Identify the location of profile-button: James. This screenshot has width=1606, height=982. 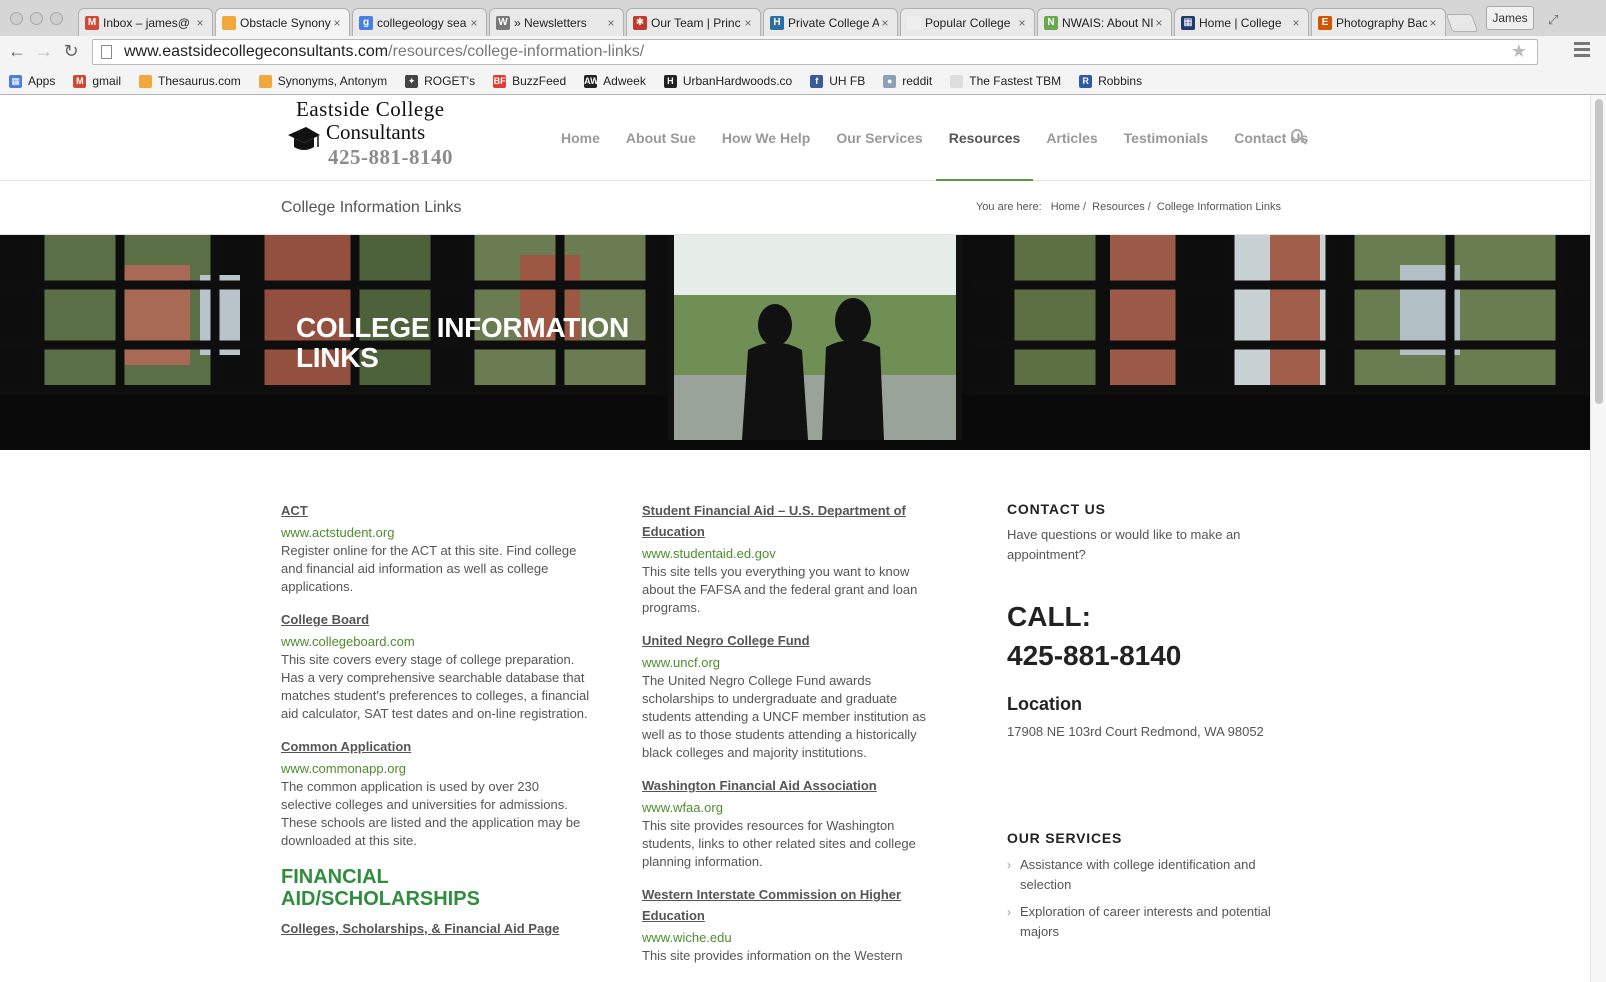
(1510, 18).